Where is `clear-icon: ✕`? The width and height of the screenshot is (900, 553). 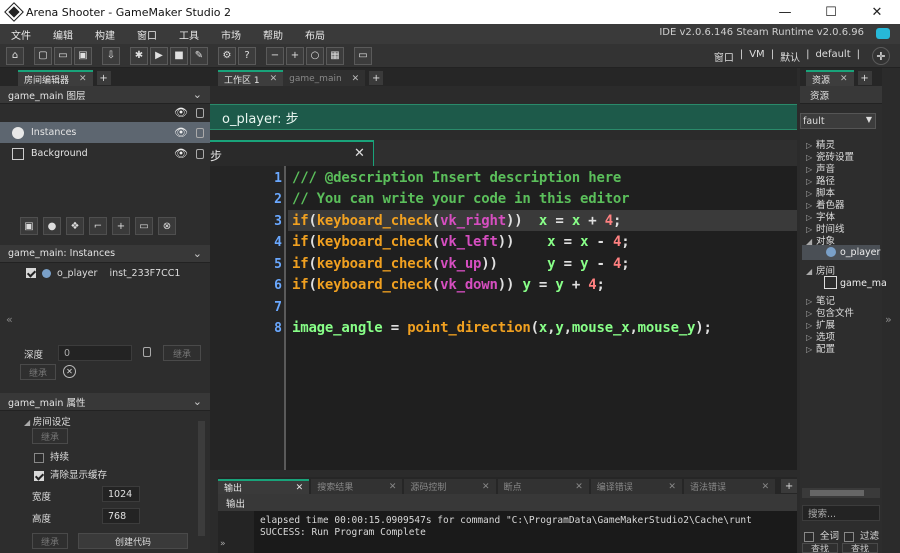 clear-icon: ✕ is located at coordinates (69, 371).